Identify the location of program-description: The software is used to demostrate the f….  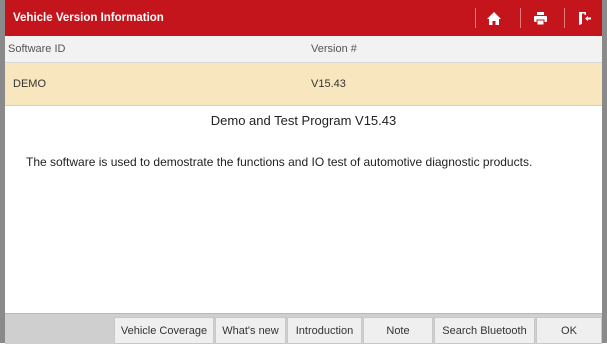
(279, 162).